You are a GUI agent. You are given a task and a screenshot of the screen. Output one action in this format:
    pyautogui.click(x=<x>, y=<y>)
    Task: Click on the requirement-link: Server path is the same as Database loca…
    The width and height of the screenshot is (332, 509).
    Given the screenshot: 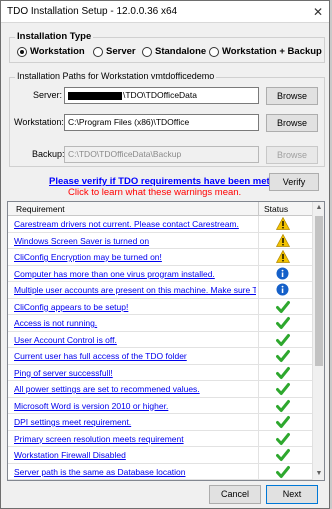 What is the action you would take?
    pyautogui.click(x=135, y=472)
    